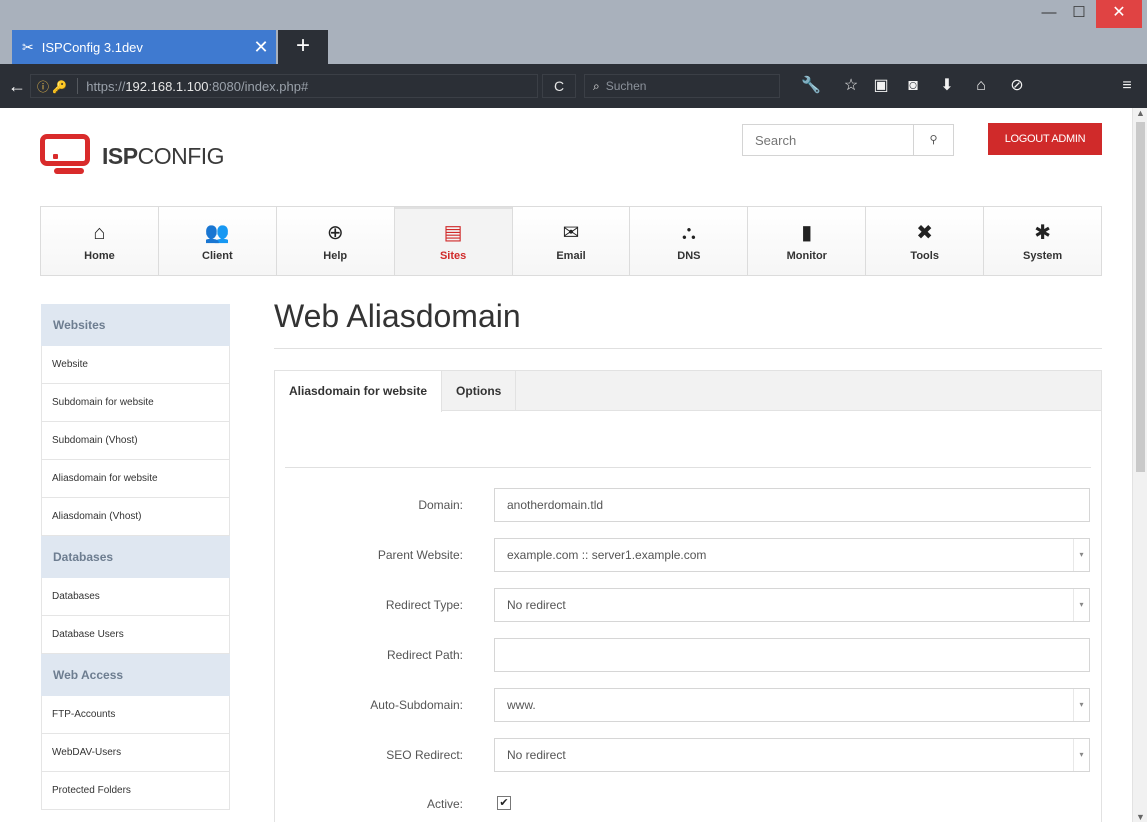  I want to click on auto-subdomain-select: www. ▾, so click(792, 705).